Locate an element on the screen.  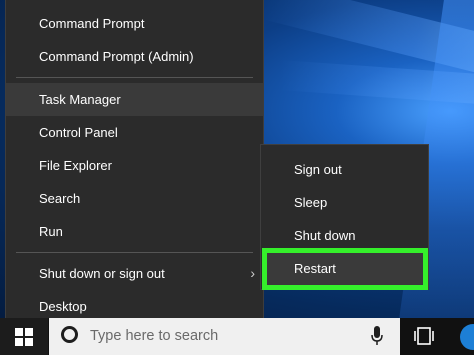
menu-item-label: Desktop is located at coordinates (63, 306).